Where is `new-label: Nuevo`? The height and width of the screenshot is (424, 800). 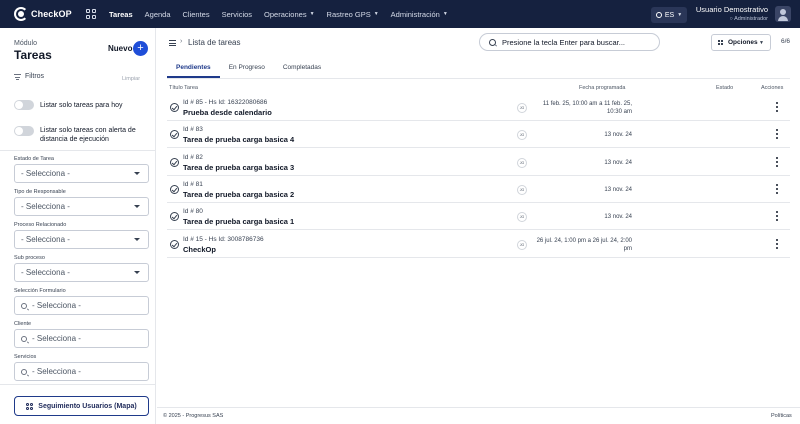 new-label: Nuevo is located at coordinates (120, 48).